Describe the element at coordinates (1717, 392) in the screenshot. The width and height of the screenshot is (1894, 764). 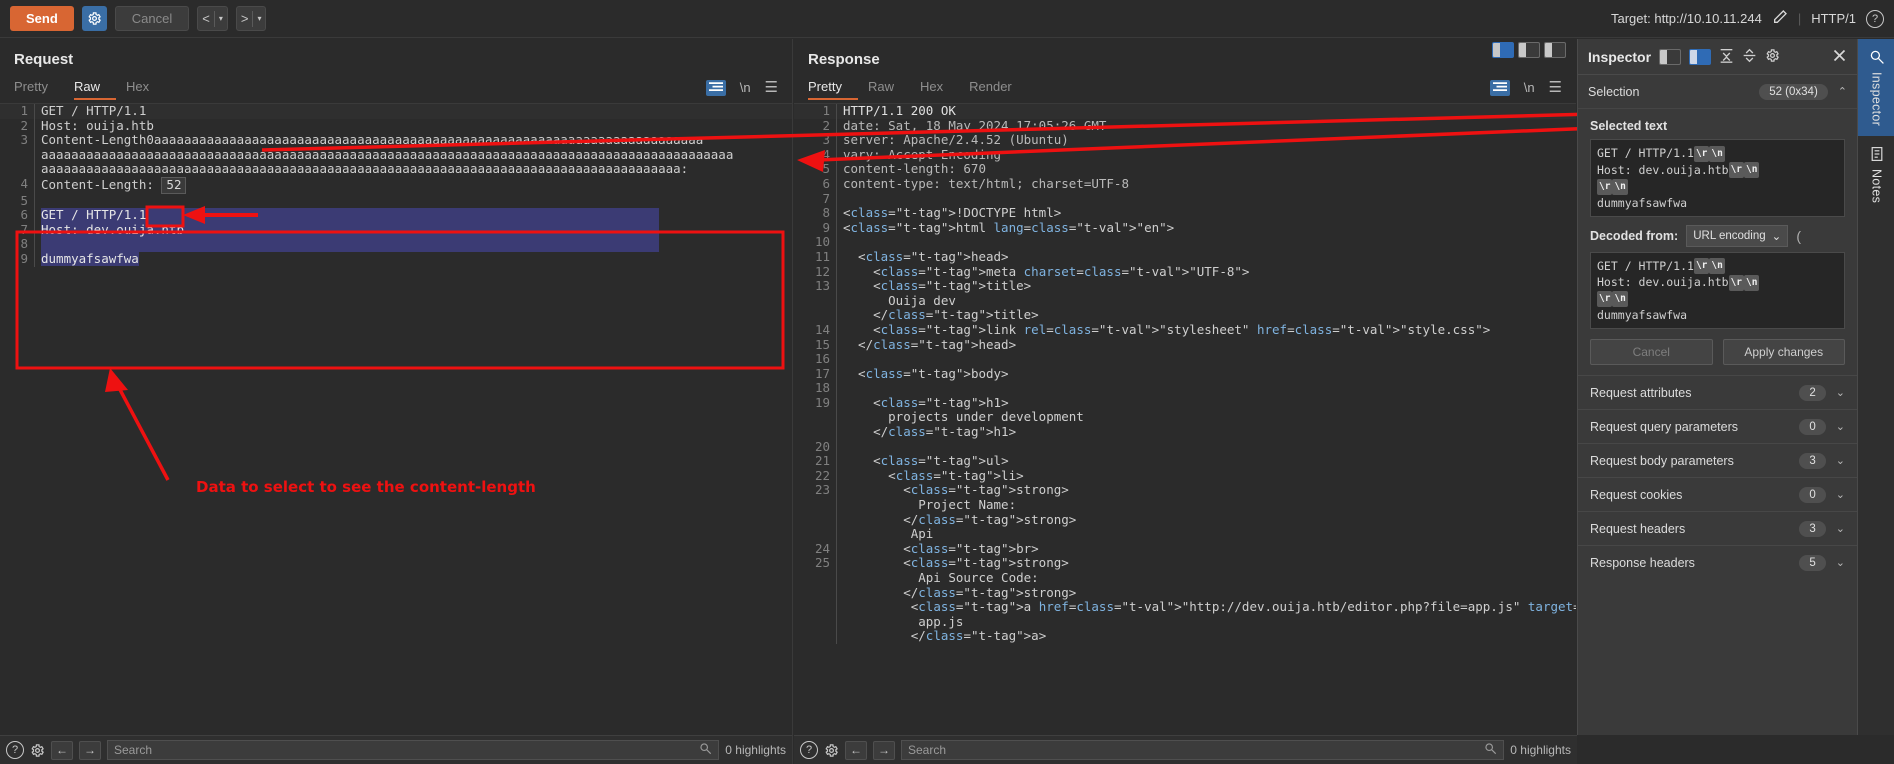
I see `accordion-request-attributes: Request attributes 2 ⌄` at that location.